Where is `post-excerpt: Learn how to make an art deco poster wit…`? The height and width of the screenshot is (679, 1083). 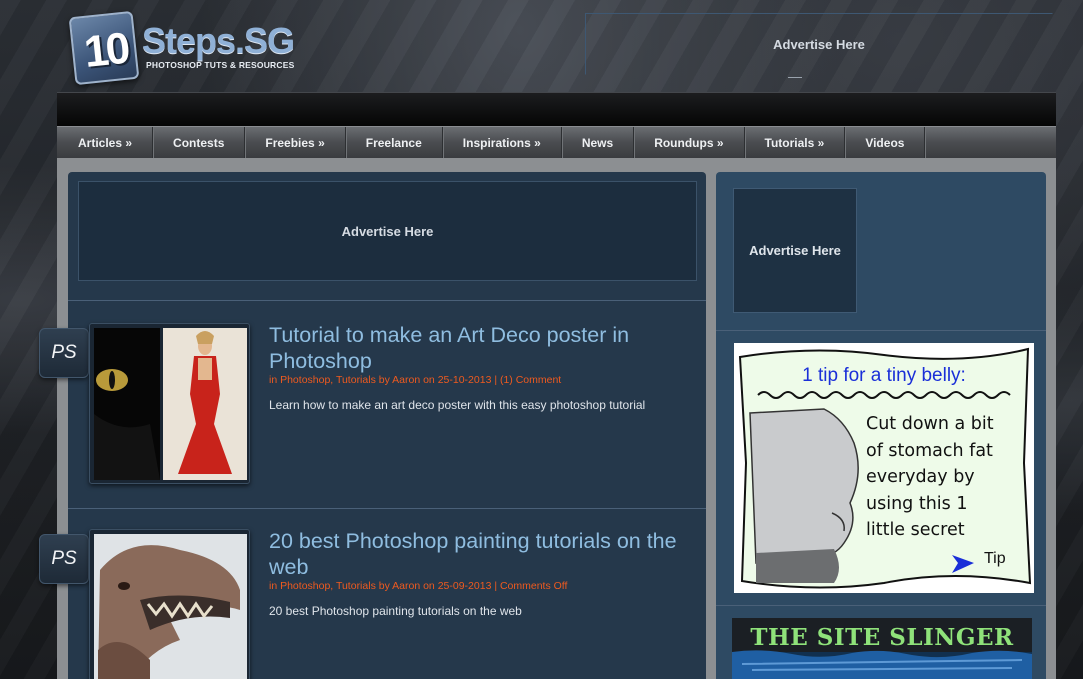 post-excerpt: Learn how to make an art deco poster wit… is located at coordinates (457, 405).